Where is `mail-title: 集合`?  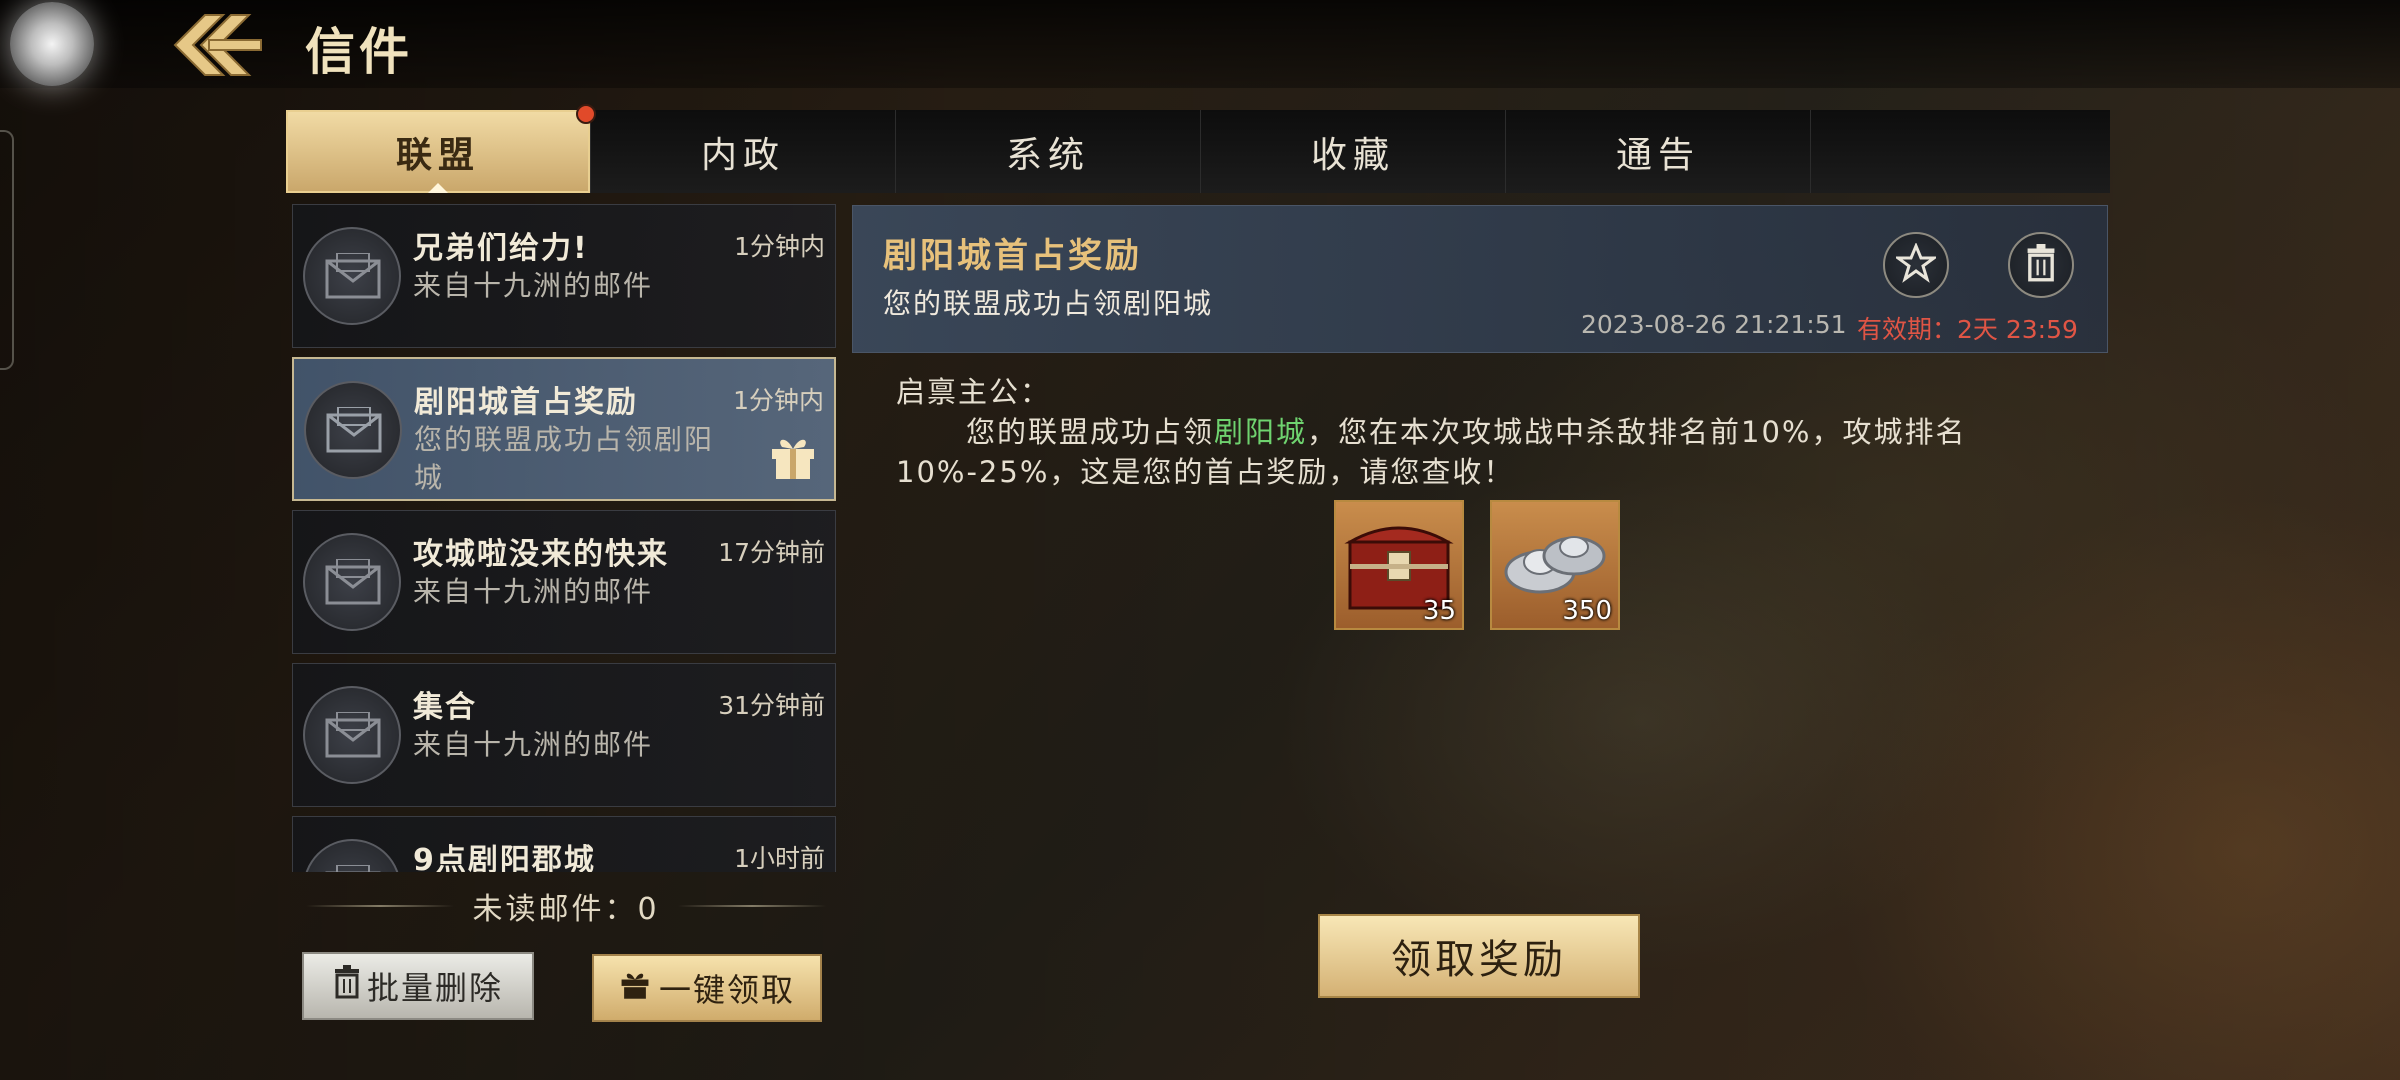
mail-title: 集合 is located at coordinates (445, 707).